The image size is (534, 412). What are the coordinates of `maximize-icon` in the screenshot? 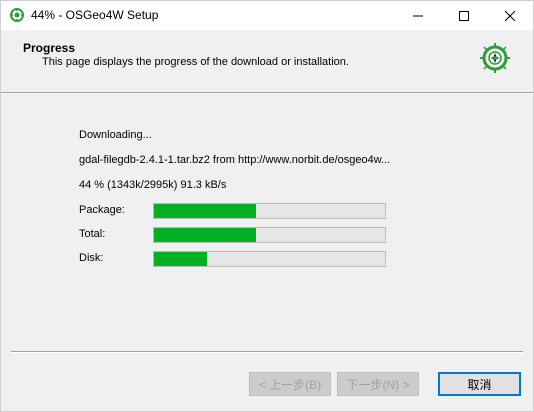 It's located at (464, 15).